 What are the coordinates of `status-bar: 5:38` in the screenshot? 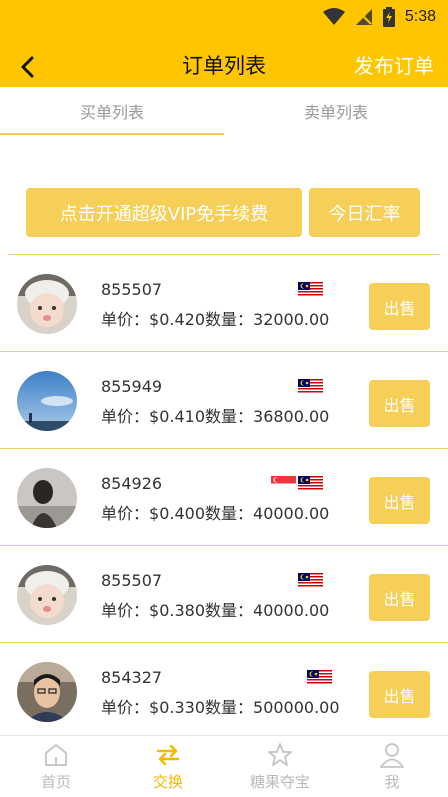 It's located at (224, 17).